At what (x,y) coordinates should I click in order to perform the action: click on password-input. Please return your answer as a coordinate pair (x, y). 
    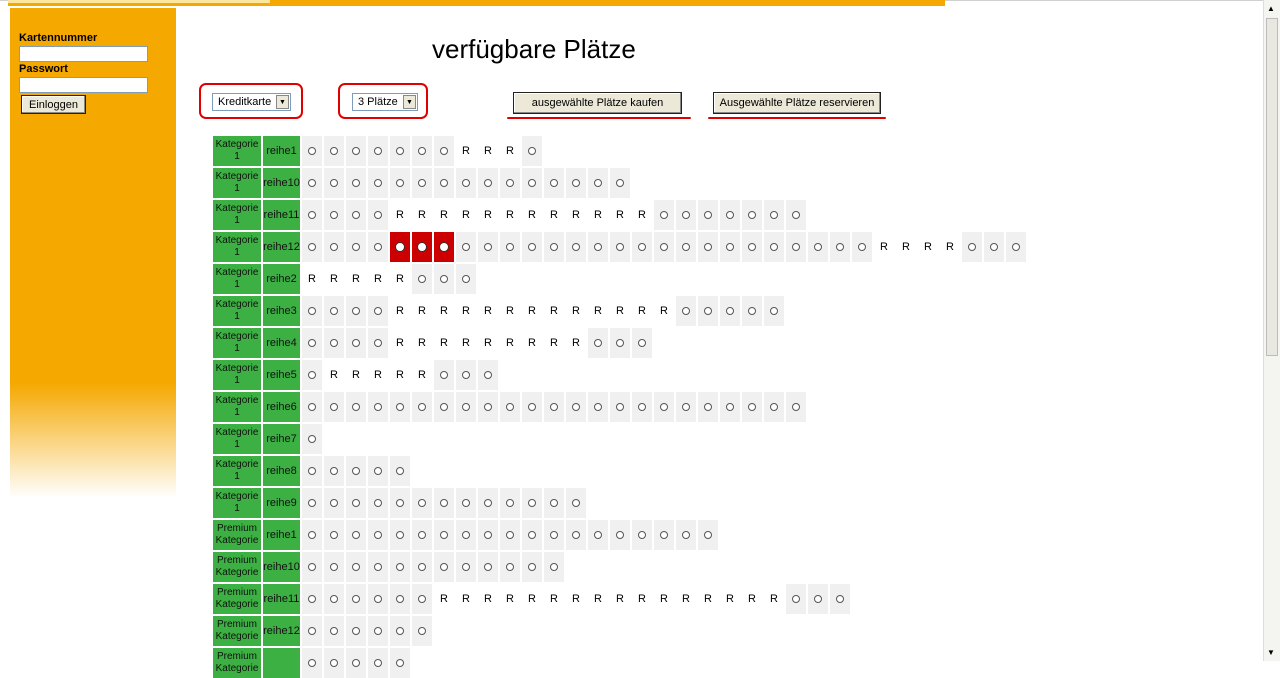
    Looking at the image, I should click on (83, 85).